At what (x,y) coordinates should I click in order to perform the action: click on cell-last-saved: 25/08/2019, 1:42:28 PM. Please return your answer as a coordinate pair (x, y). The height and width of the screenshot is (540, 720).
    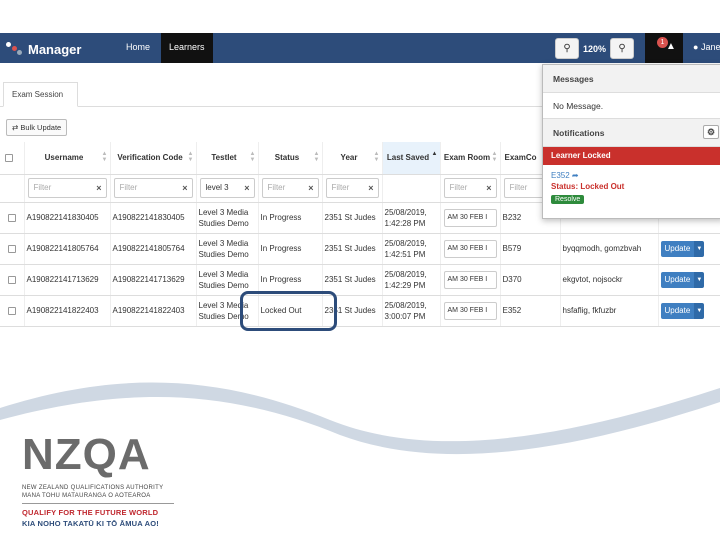
    Looking at the image, I should click on (411, 218).